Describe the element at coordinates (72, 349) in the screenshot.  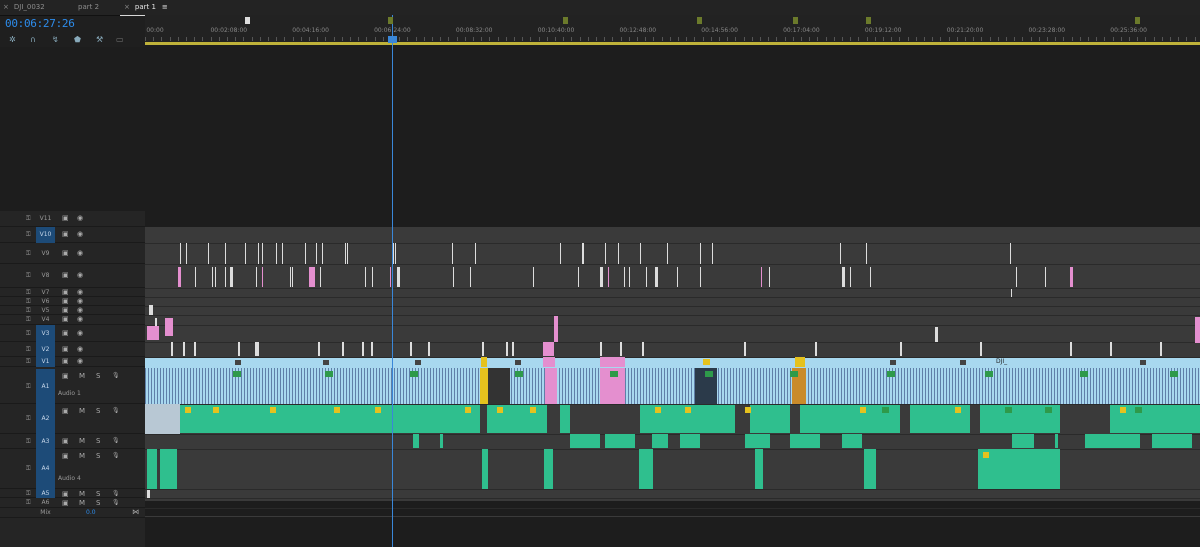
I see `track-header-v2: ⚿ V2 ▣ ◉` at that location.